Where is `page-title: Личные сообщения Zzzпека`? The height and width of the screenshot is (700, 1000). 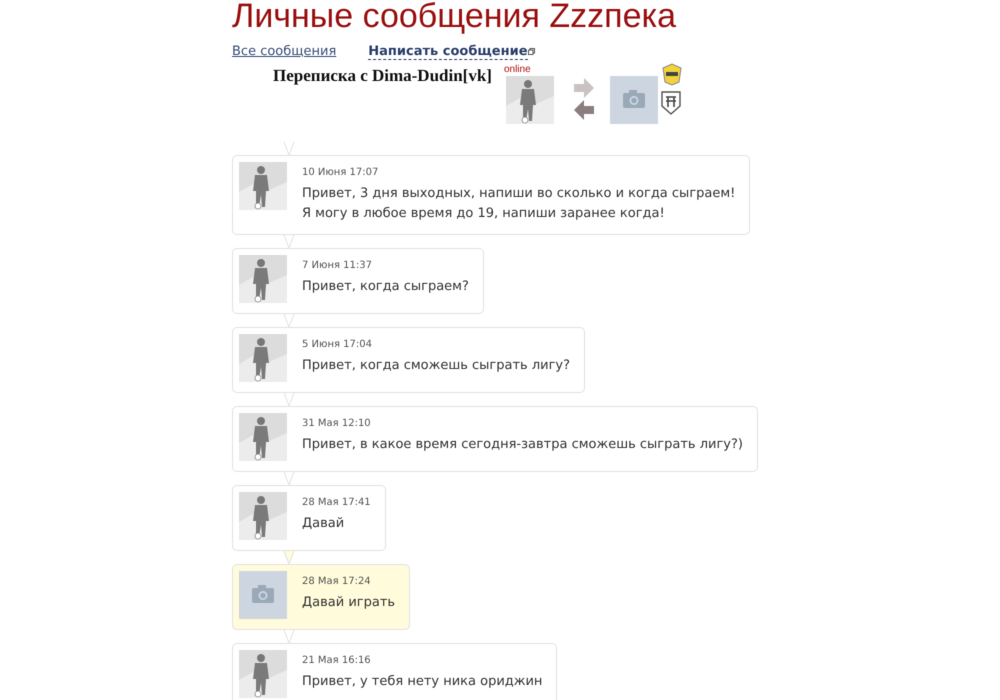
page-title: Личные сообщения Zzzпека is located at coordinates (455, 18).